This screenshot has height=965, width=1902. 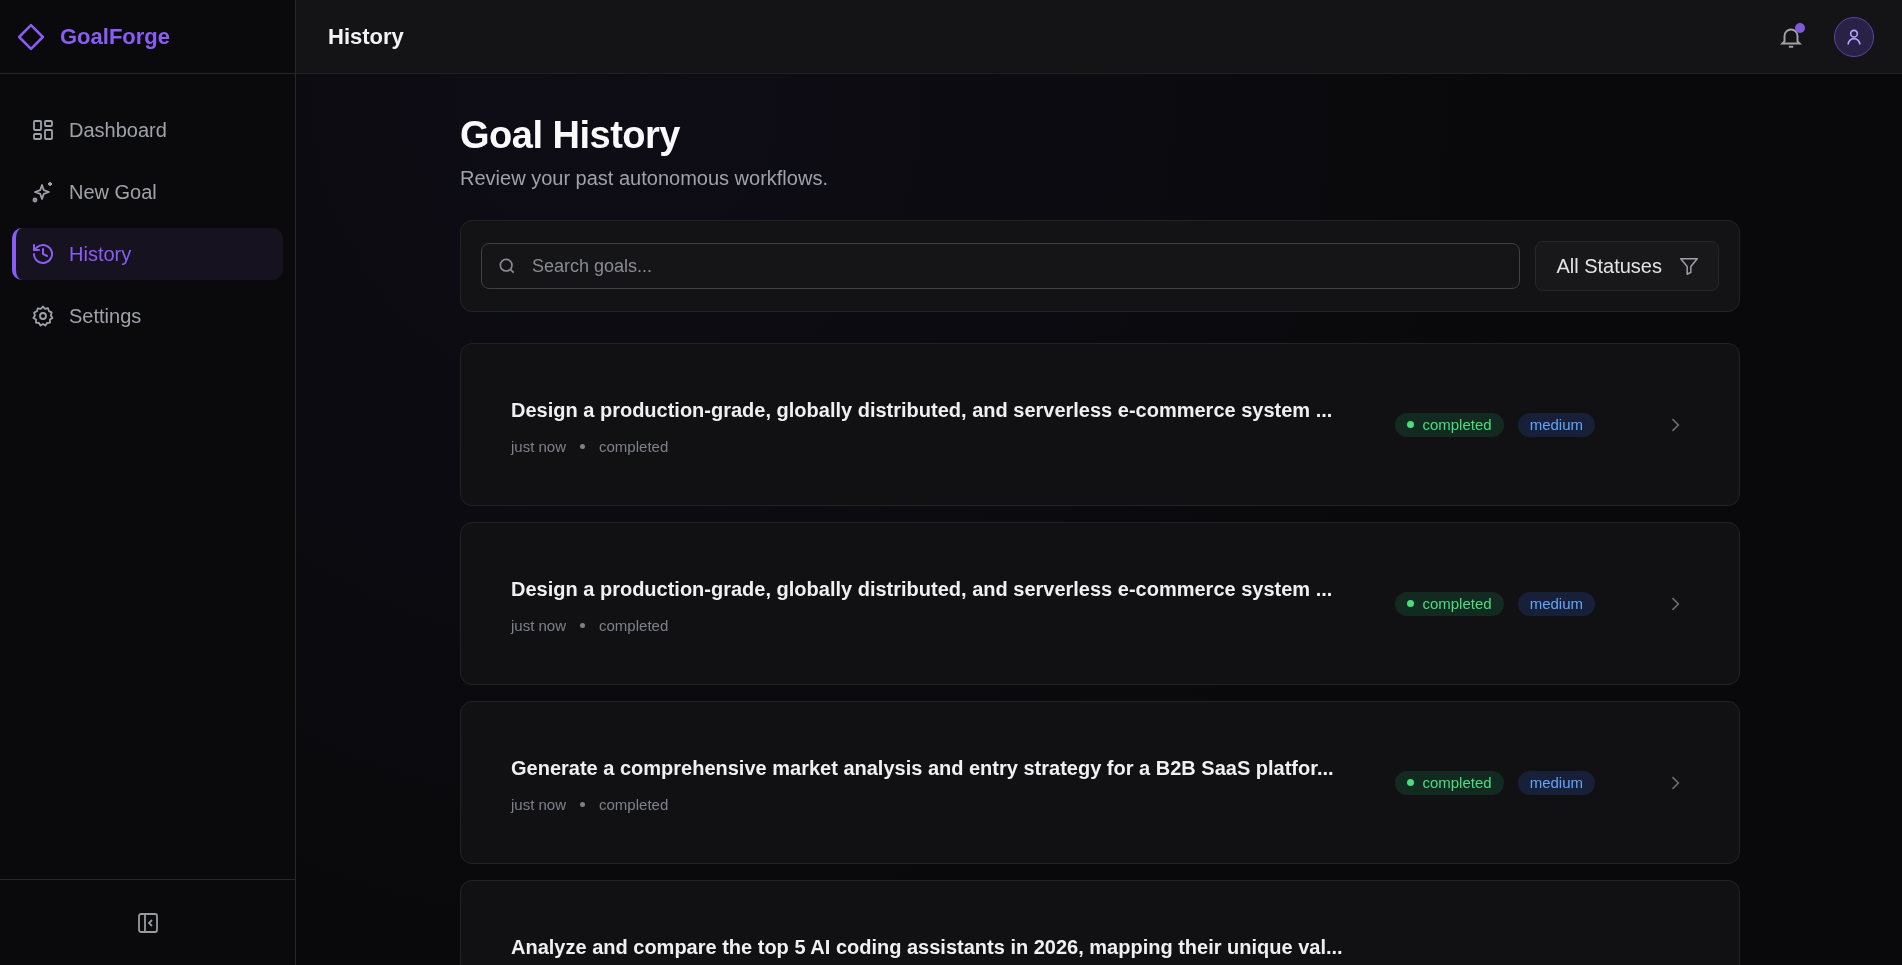 I want to click on sidebar-item: New Goal, so click(x=147, y=192).